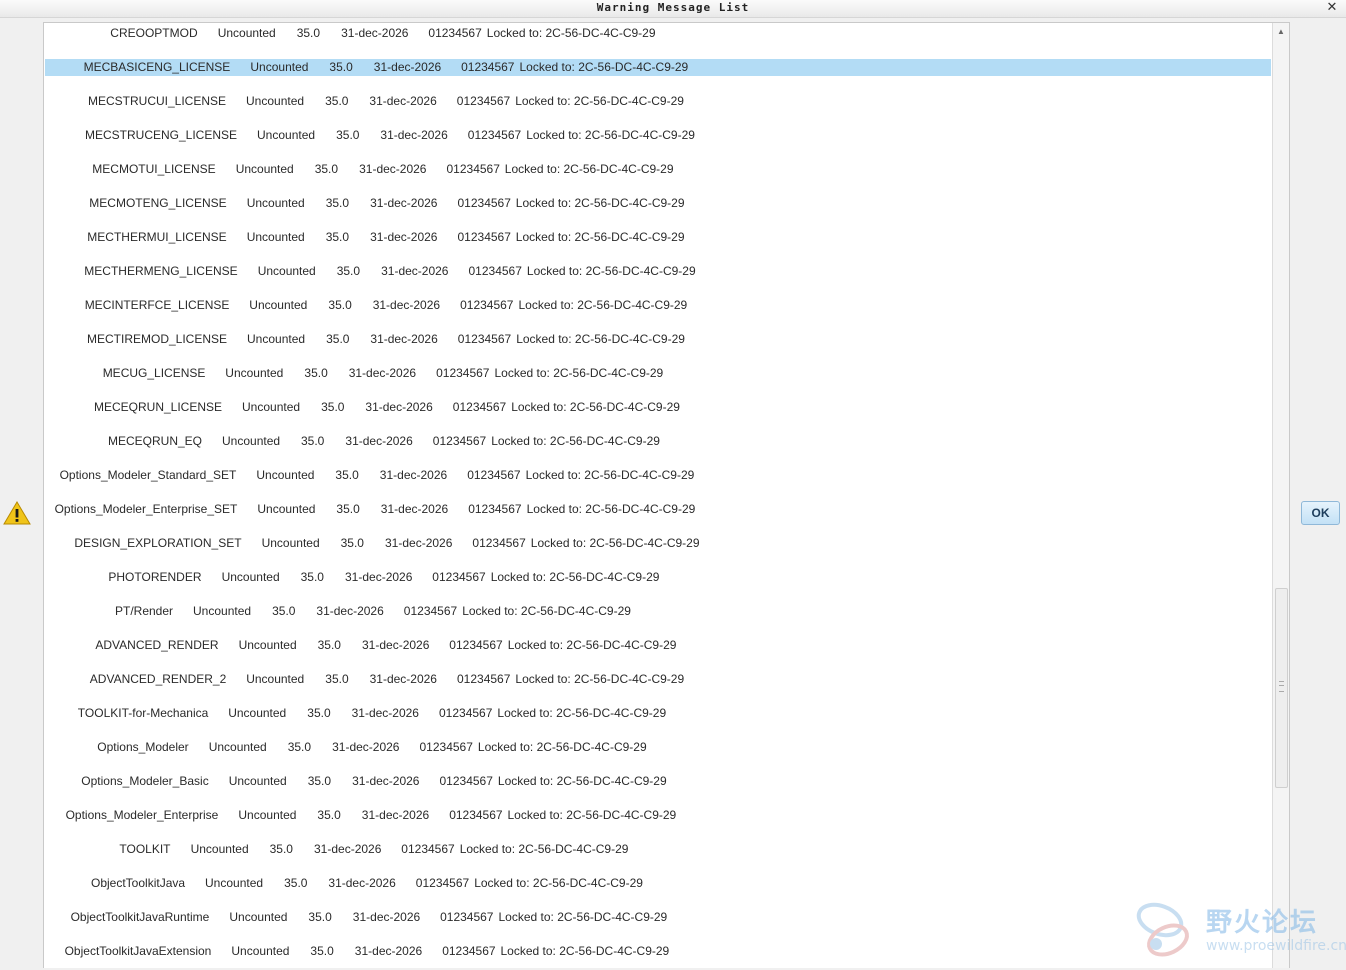 This screenshot has width=1346, height=970. Describe the element at coordinates (1281, 32) in the screenshot. I see `scroll-up-arrow-icon: ▲` at that location.